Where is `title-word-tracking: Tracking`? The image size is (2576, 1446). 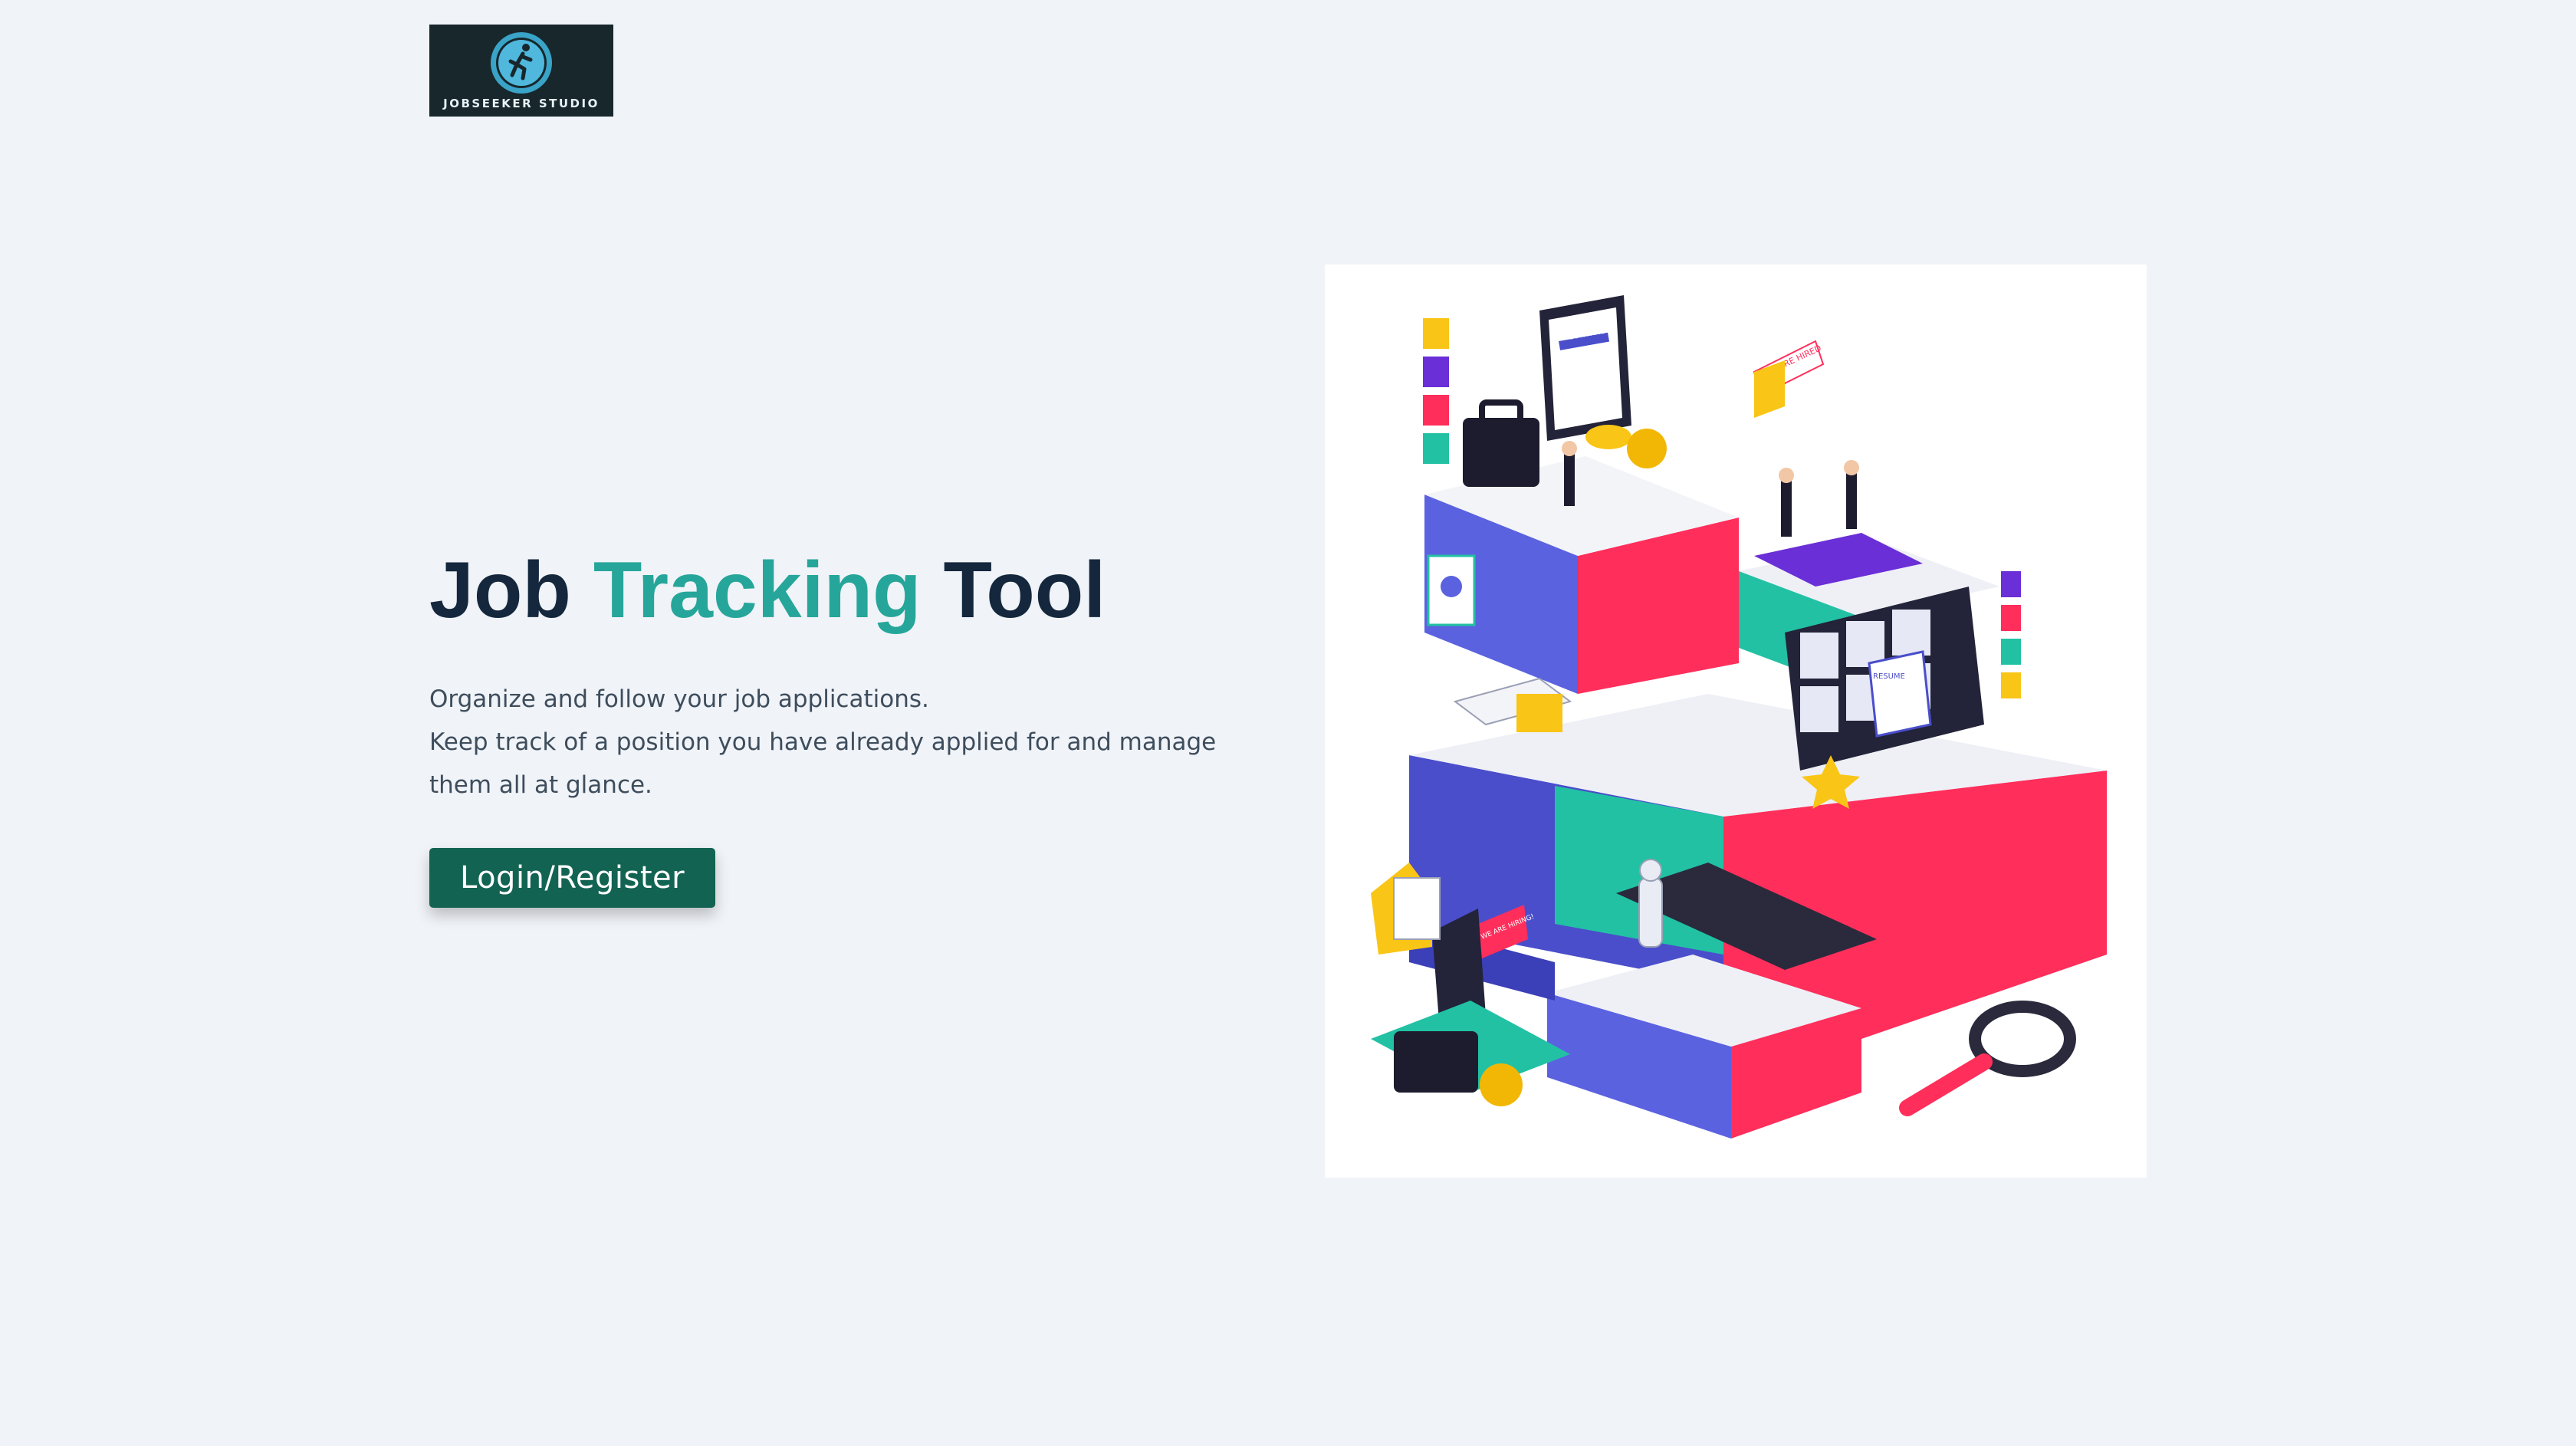
title-word-tracking: Tracking is located at coordinates (758, 590).